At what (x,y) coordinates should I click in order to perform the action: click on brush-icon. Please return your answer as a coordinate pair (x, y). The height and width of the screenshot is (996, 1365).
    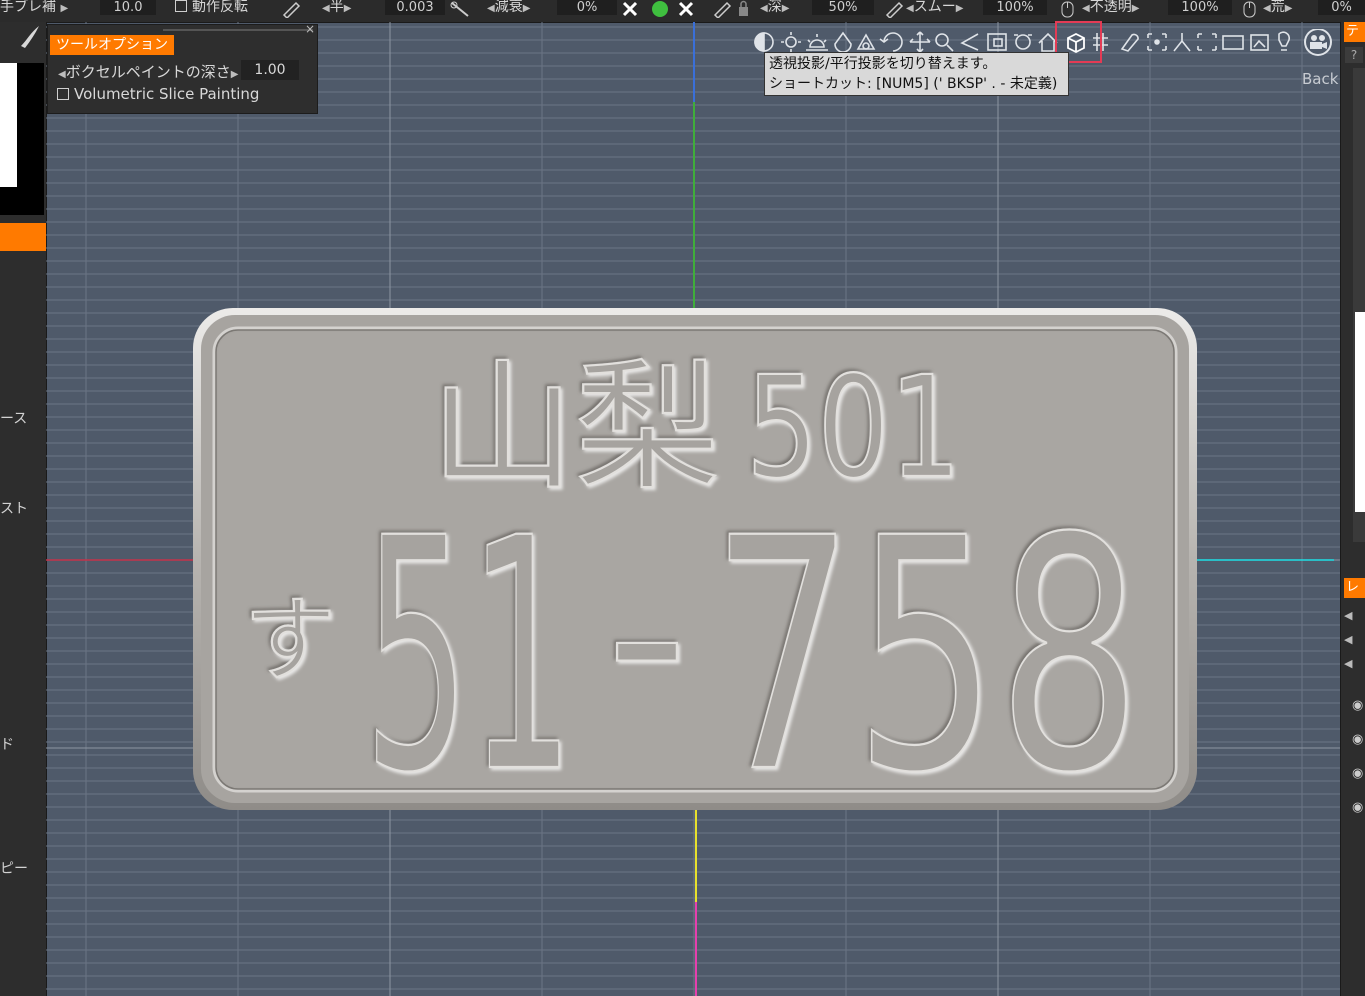
    Looking at the image, I should click on (460, 9).